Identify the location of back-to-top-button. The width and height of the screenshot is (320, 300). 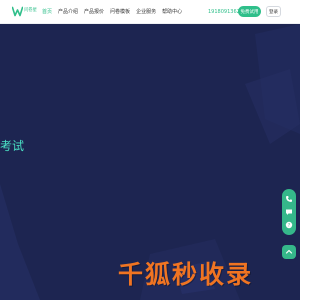
(289, 252).